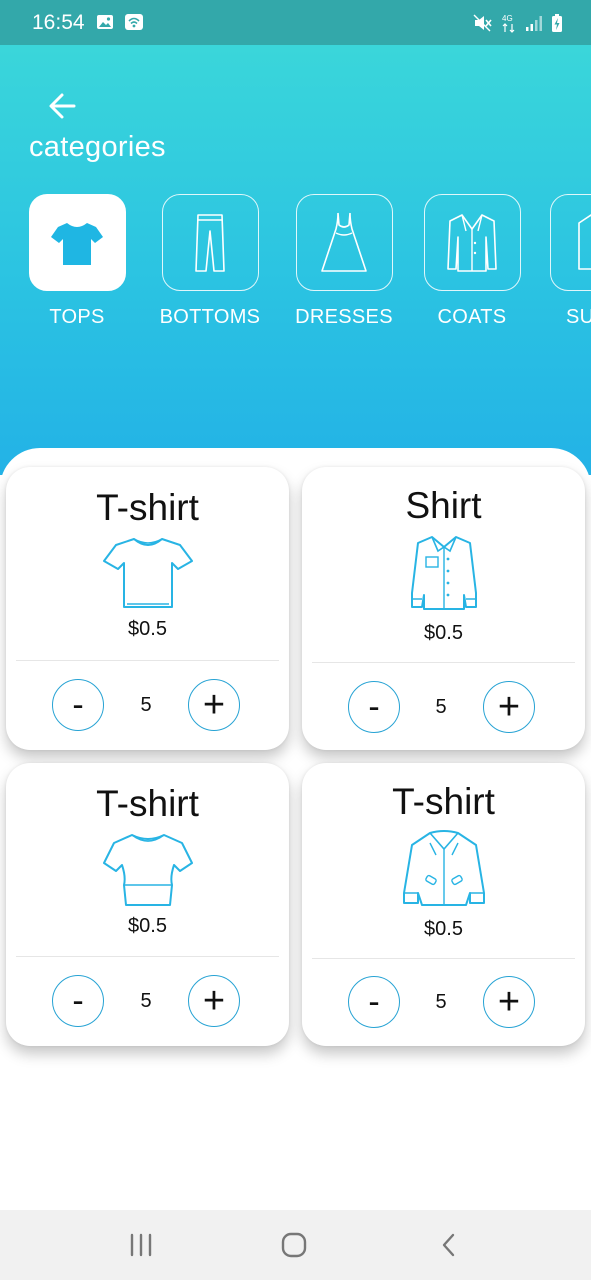 The image size is (591, 1280). I want to click on category-bottoms: BOTTOMS, so click(210, 261).